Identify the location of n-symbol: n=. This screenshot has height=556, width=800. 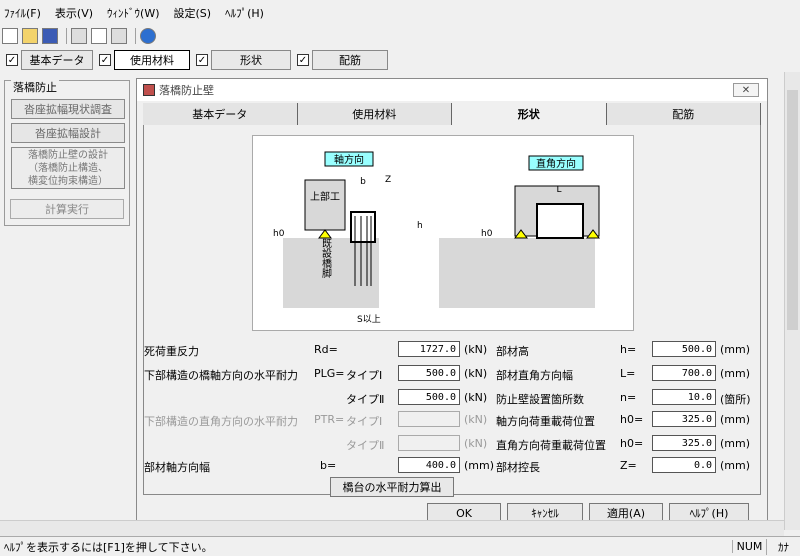
(628, 397).